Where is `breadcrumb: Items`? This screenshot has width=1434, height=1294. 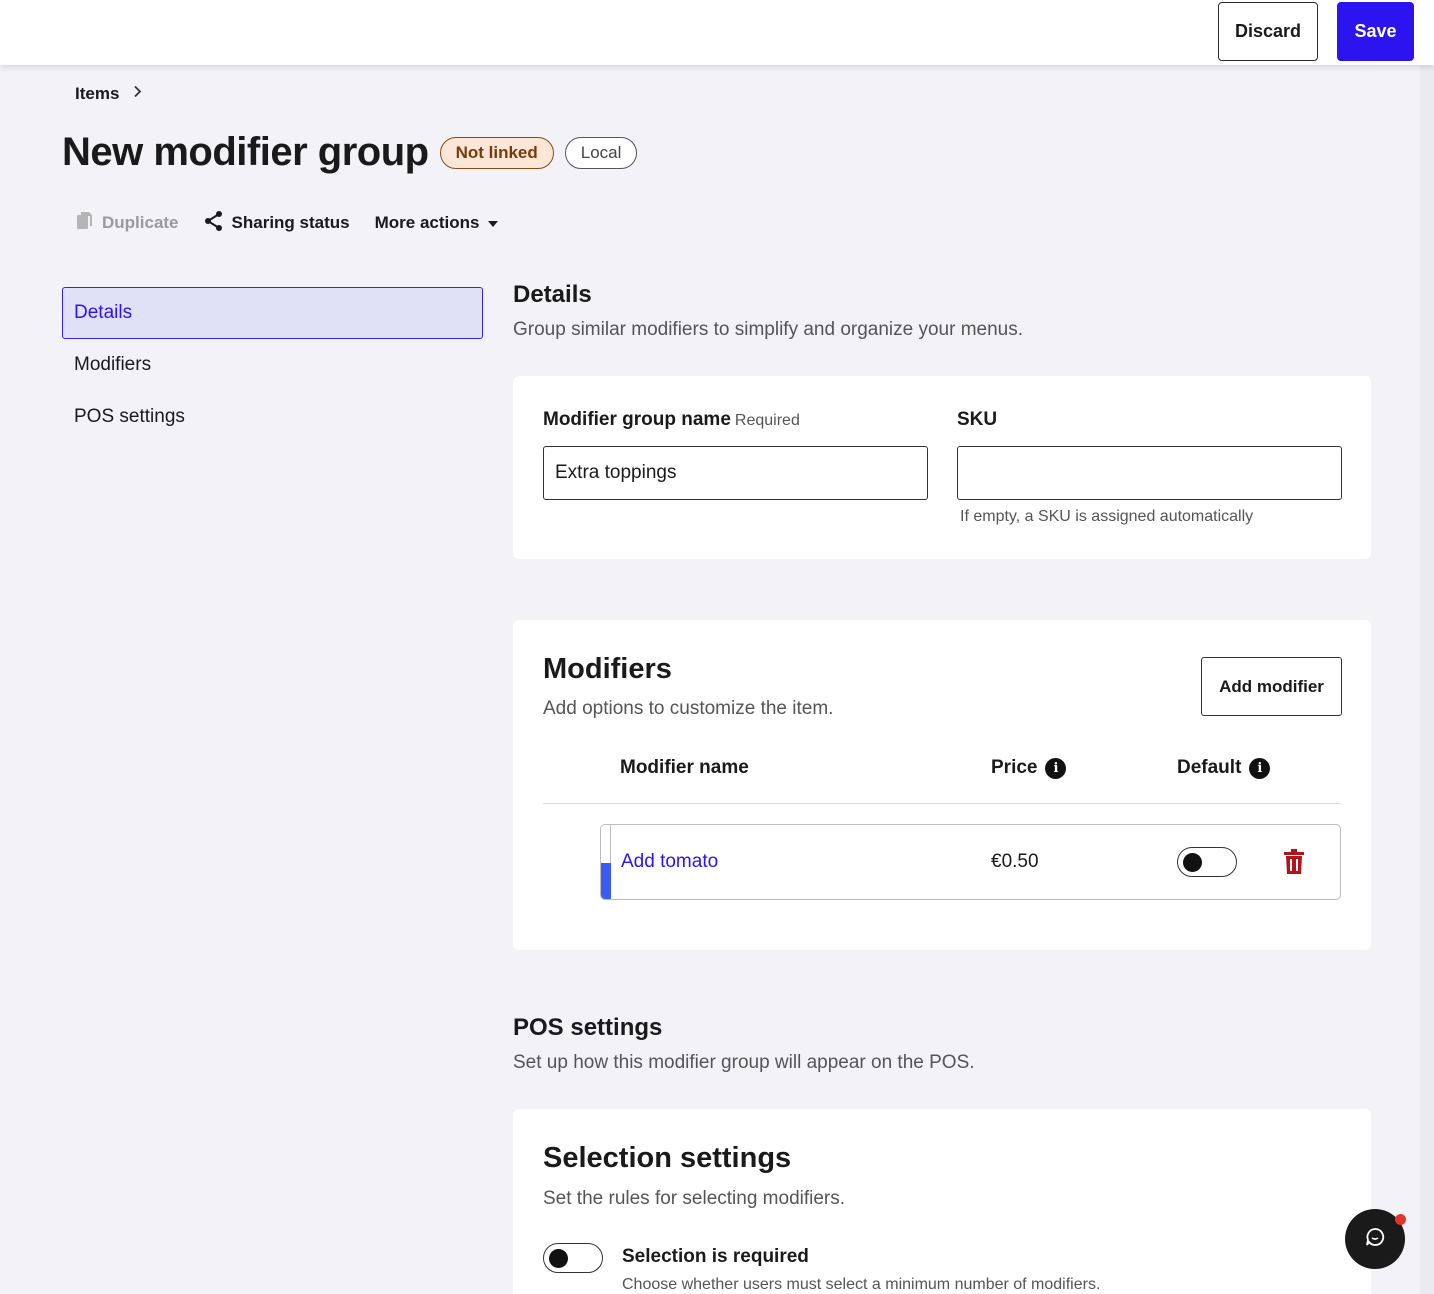 breadcrumb: Items is located at coordinates (108, 94).